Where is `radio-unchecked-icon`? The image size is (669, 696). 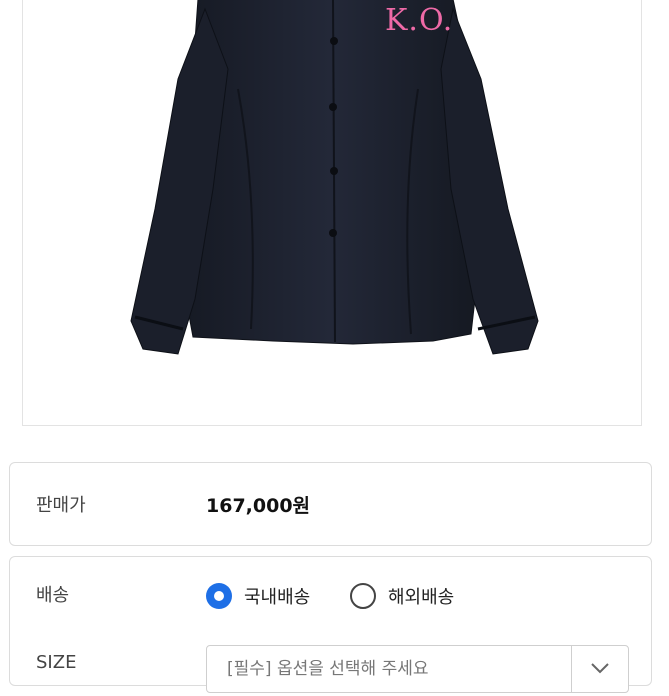
radio-unchecked-icon is located at coordinates (363, 596).